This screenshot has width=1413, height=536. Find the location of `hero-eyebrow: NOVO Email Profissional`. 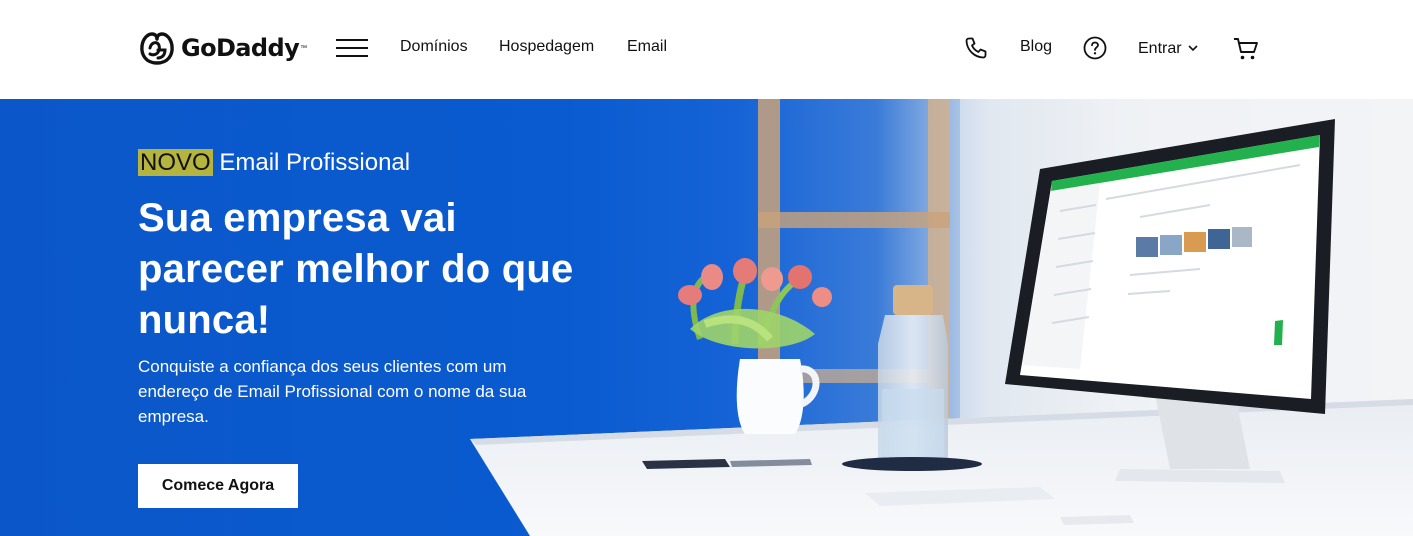

hero-eyebrow: NOVO Email Profissional is located at coordinates (373, 163).